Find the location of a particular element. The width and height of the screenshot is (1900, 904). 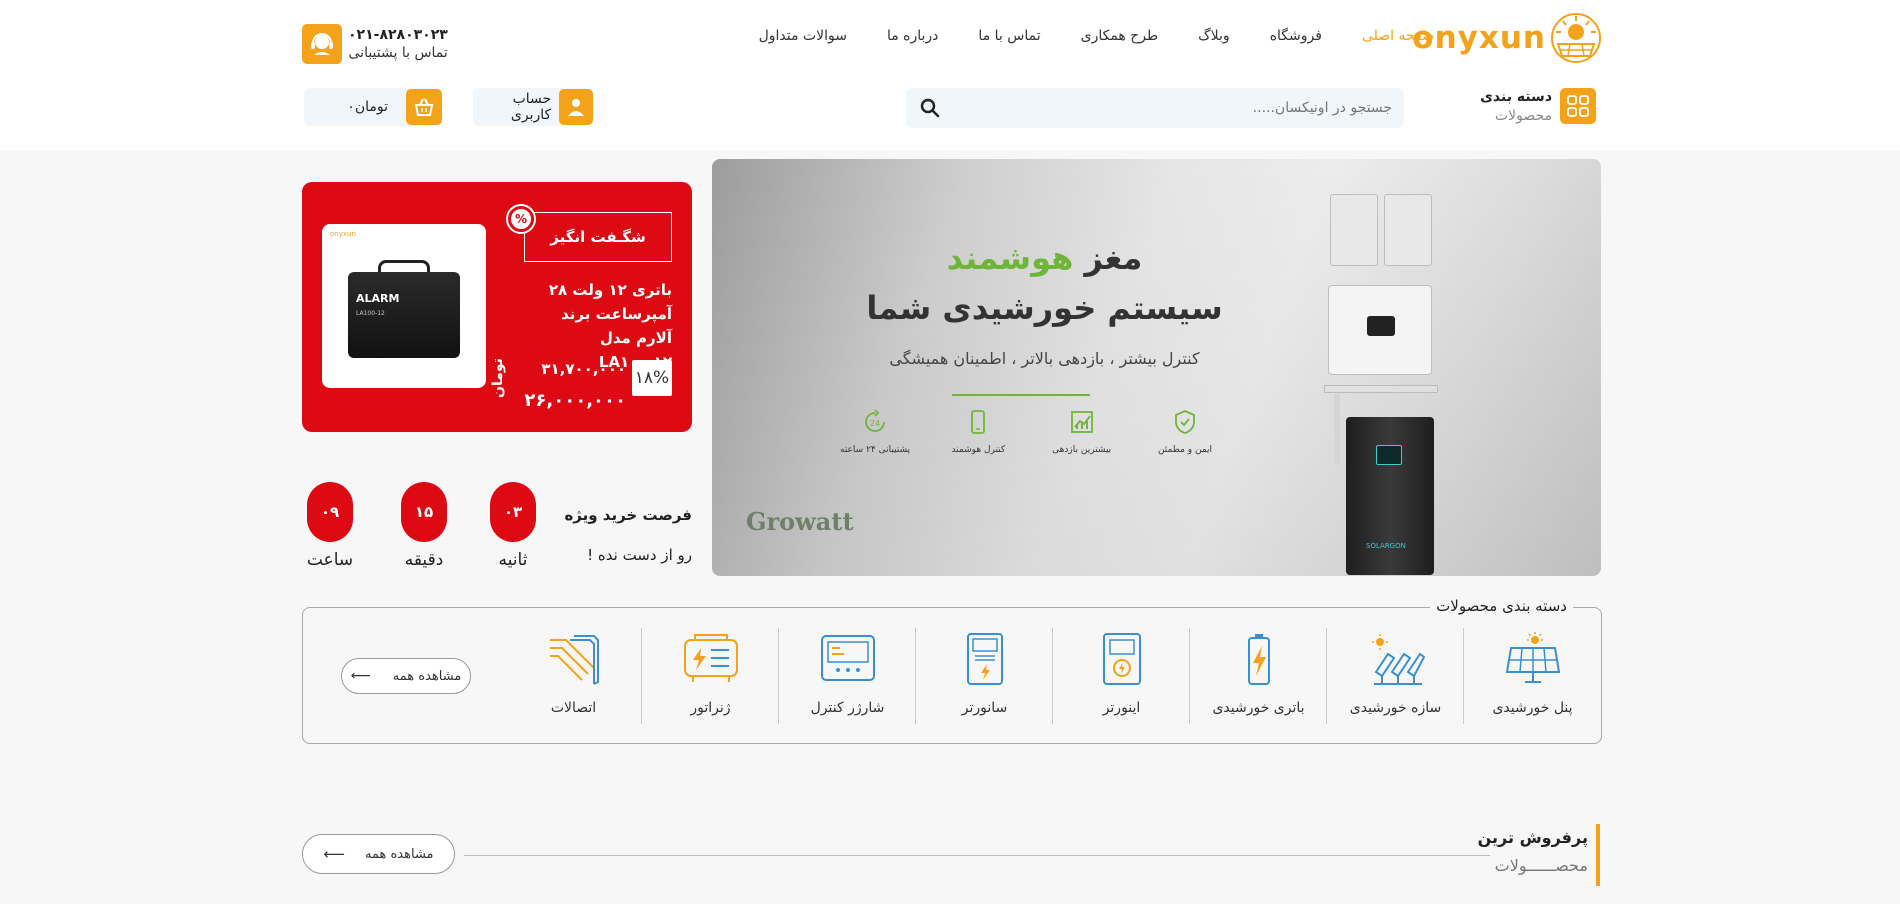

battery-icon is located at coordinates (1258, 659).